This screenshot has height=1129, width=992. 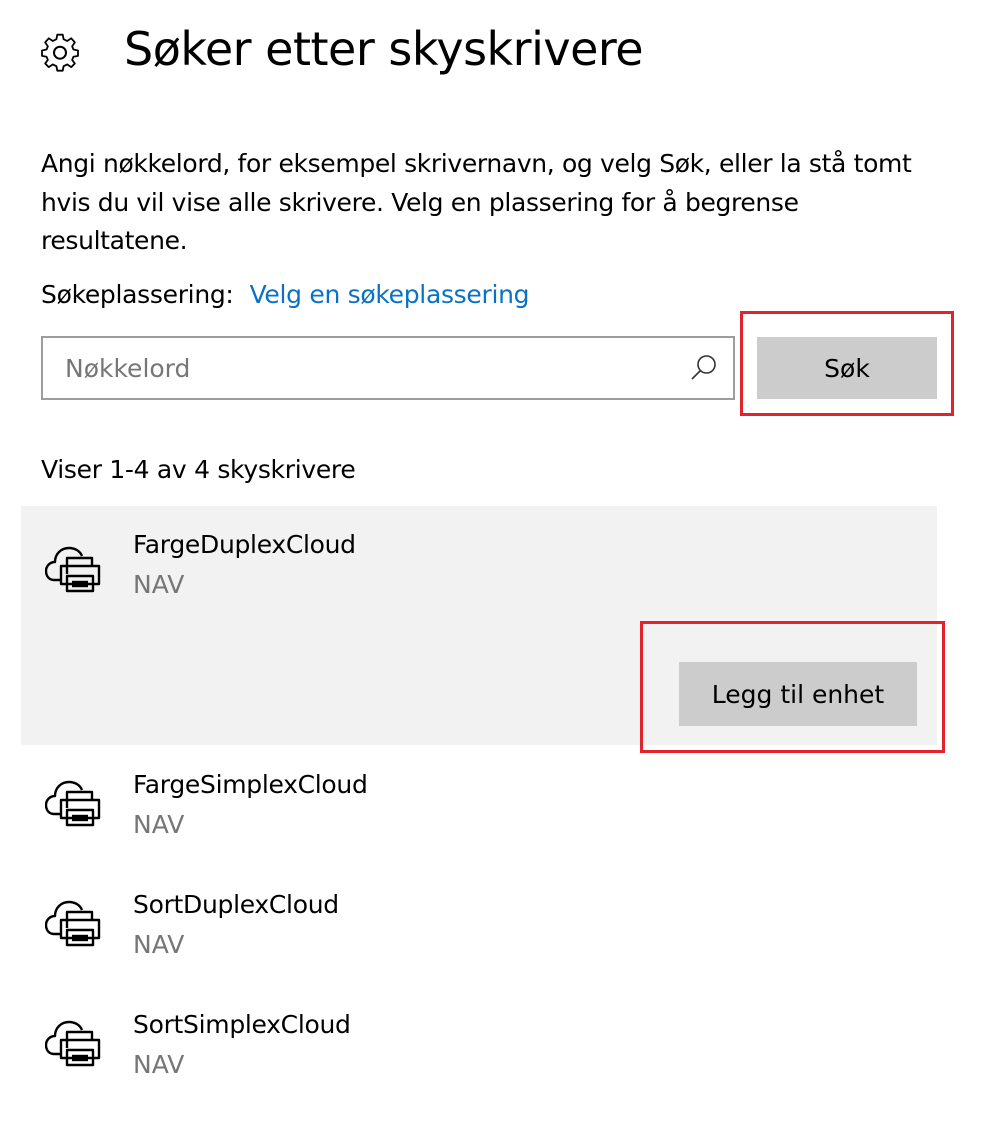 I want to click on gear-icon, so click(x=60, y=53).